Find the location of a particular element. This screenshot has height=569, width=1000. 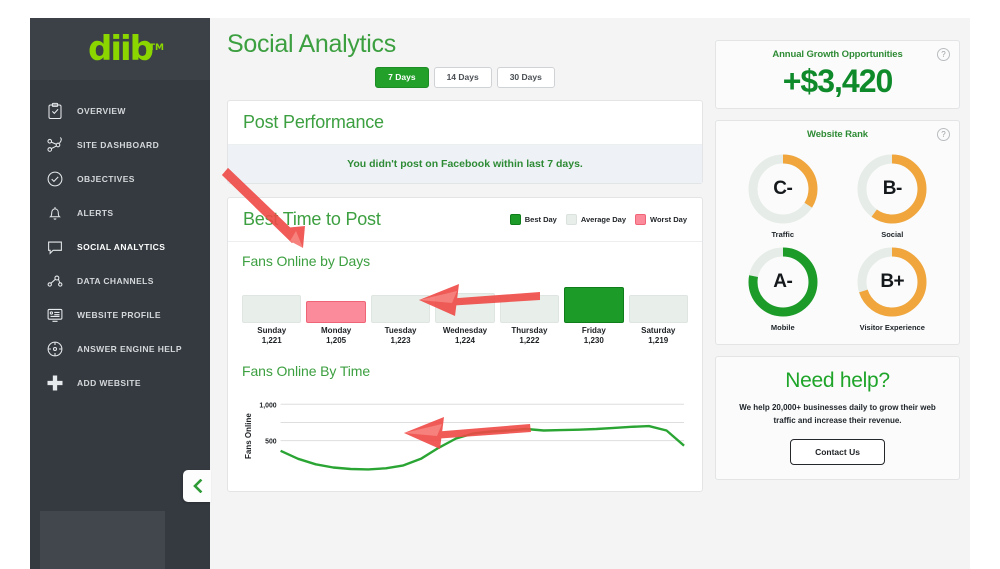

post-performance-header: Post Performance is located at coordinates (465, 123).